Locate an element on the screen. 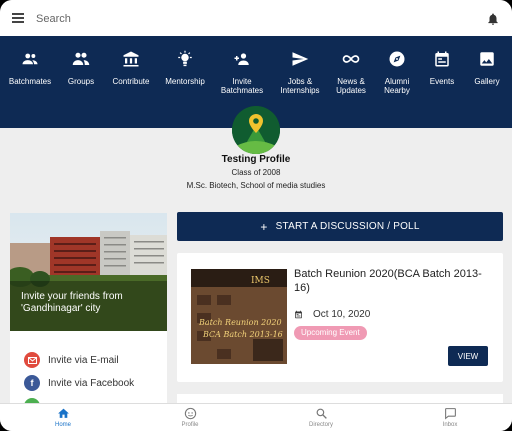 The image size is (512, 431). nav-item-invite-batchmates: Invite Batchmates is located at coordinates (242, 72).